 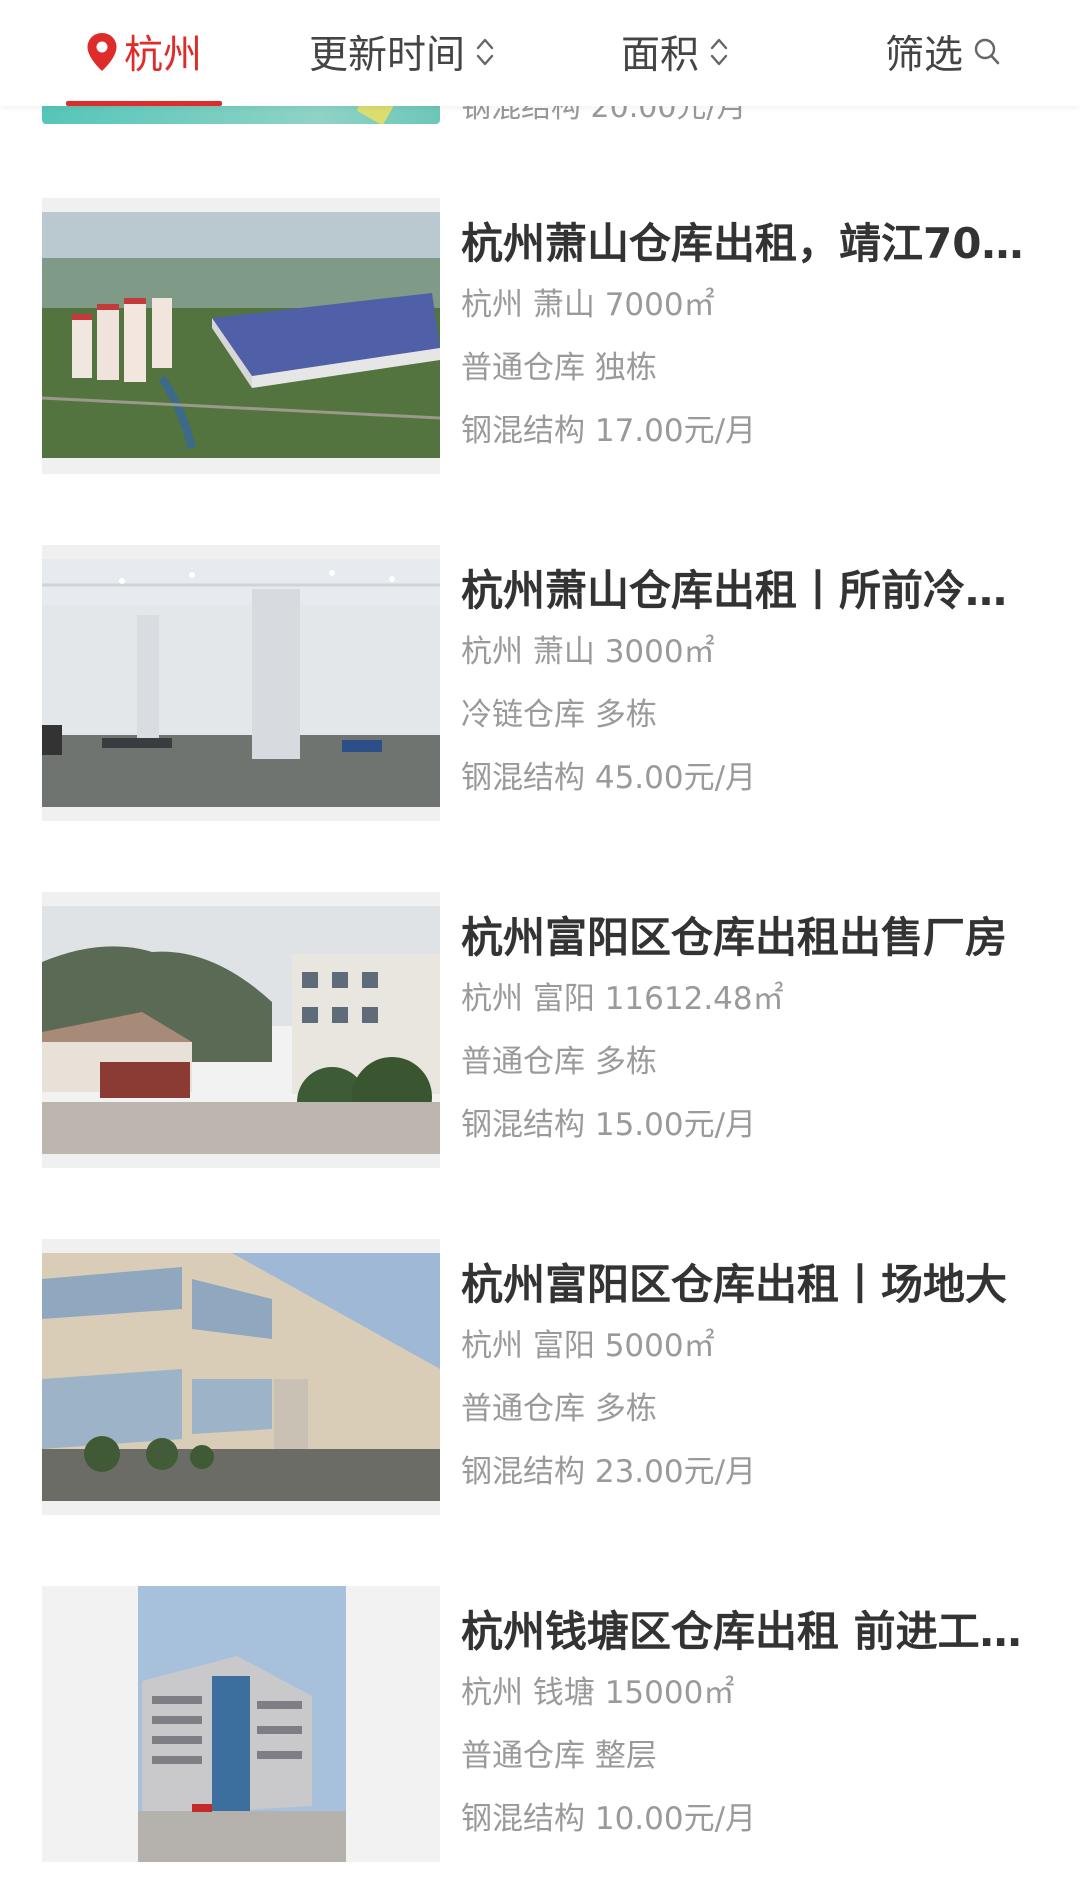 I want to click on city-selector: 杭州, so click(x=144, y=53).